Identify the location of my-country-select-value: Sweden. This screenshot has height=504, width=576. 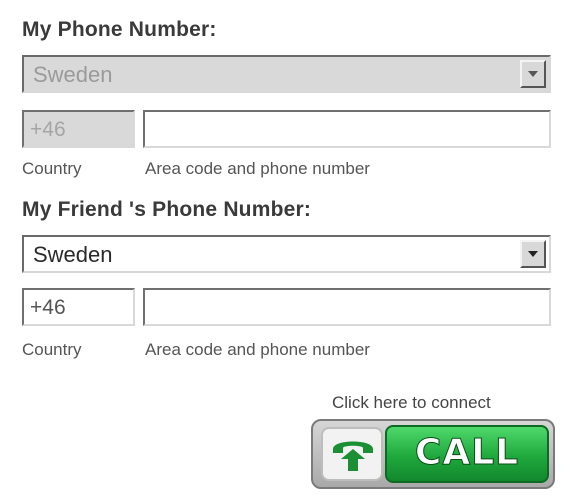
(73, 74).